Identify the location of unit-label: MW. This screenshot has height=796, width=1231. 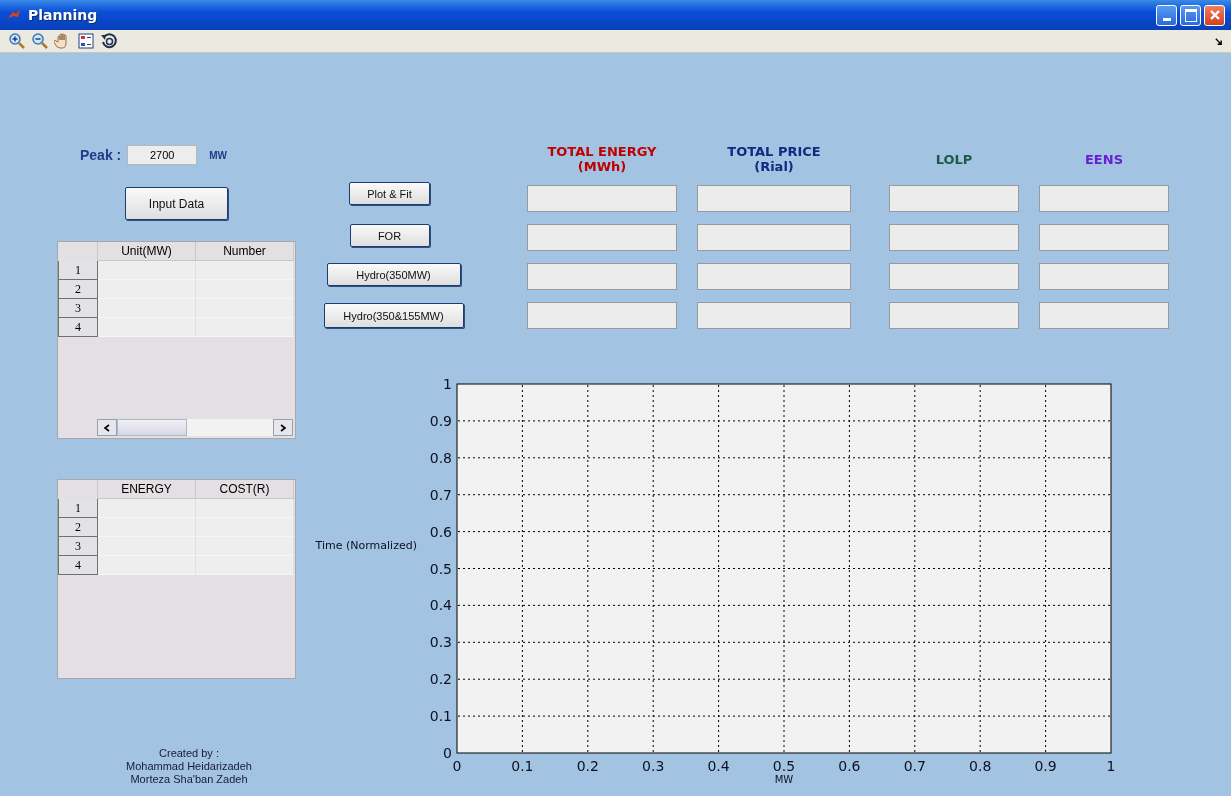
(218, 155).